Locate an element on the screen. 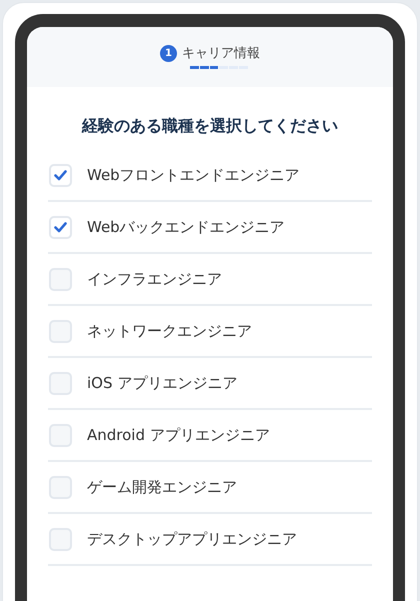 The height and width of the screenshot is (601, 420). step-number: 1 is located at coordinates (168, 53).